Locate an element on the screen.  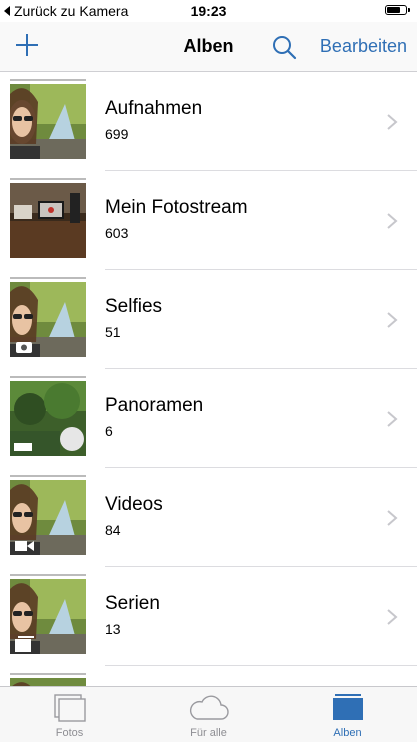
search-icon is located at coordinates (285, 48).